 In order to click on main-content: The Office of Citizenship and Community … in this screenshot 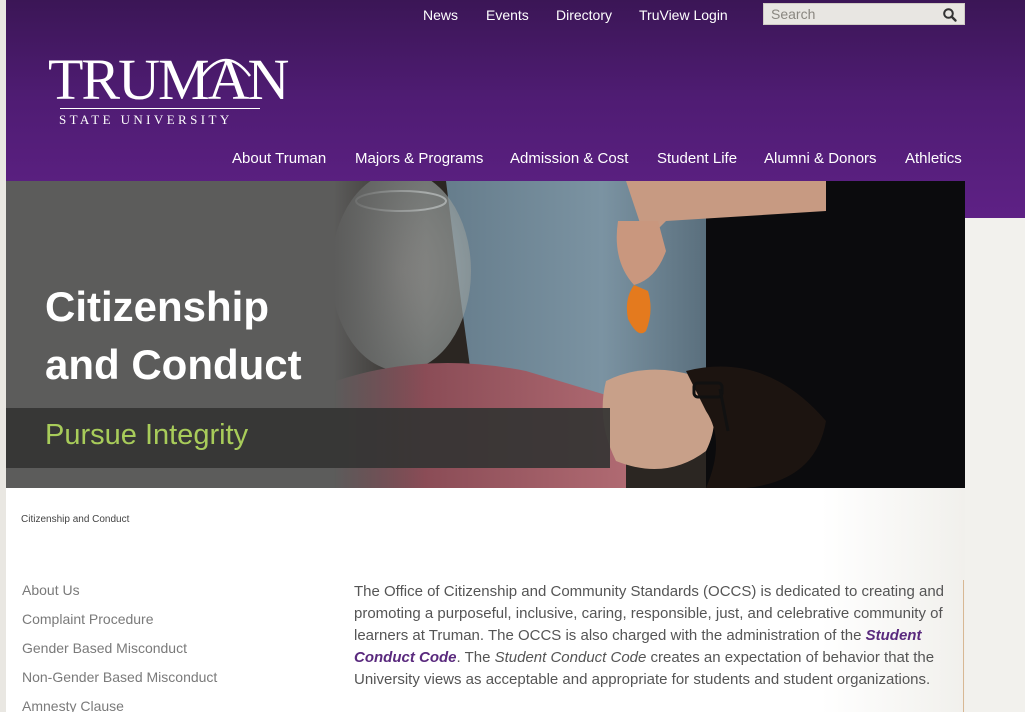, I will do `click(654, 636)`.